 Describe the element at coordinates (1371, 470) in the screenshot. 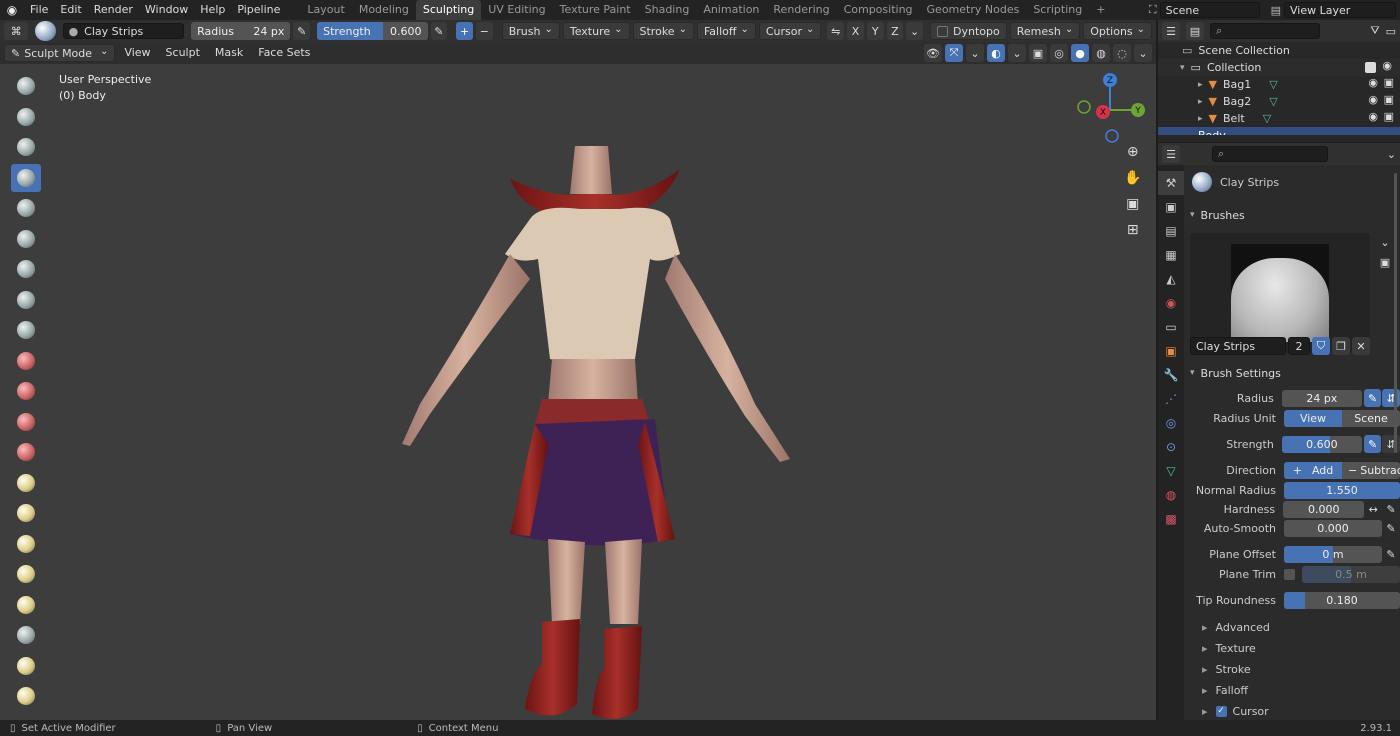

I see `direction-subtract-button: −Subtract` at that location.